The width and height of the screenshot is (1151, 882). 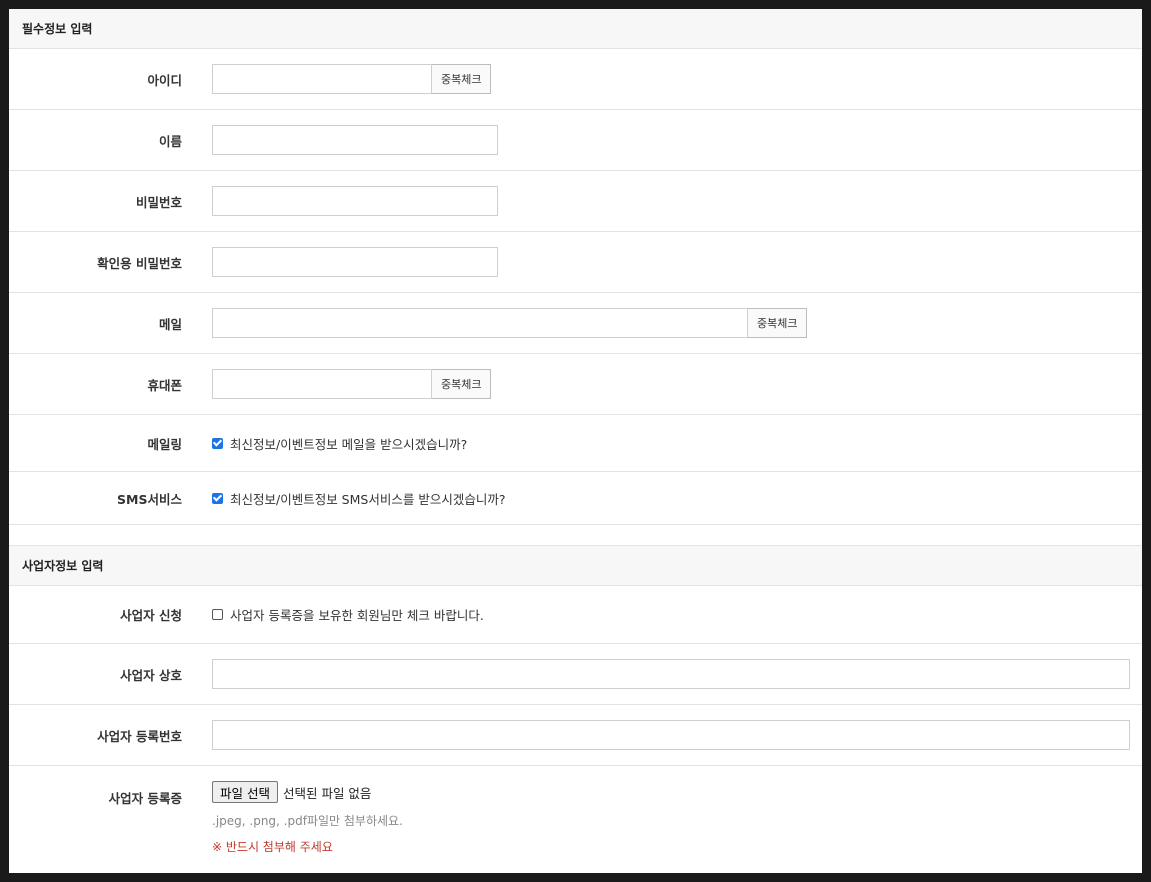 What do you see at coordinates (272, 847) in the screenshot?
I see `required-warning: ※ 반드시 첨부해 주세요` at bounding box center [272, 847].